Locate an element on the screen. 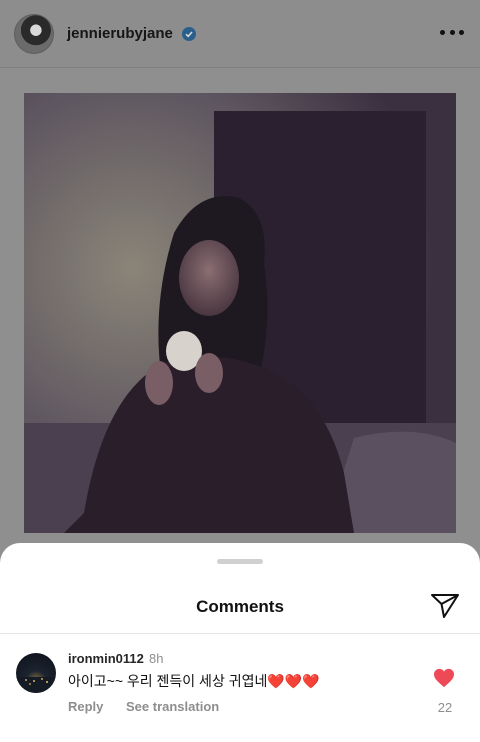 This screenshot has width=480, height=742. post-username: jennierubyjane is located at coordinates (120, 33).